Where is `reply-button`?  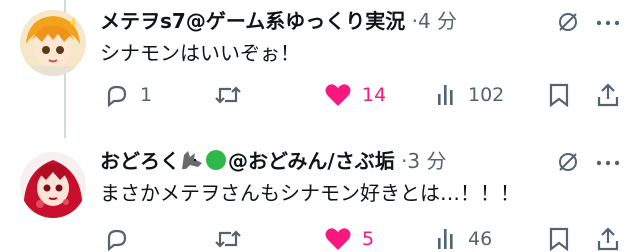
reply-button is located at coordinates (117, 239).